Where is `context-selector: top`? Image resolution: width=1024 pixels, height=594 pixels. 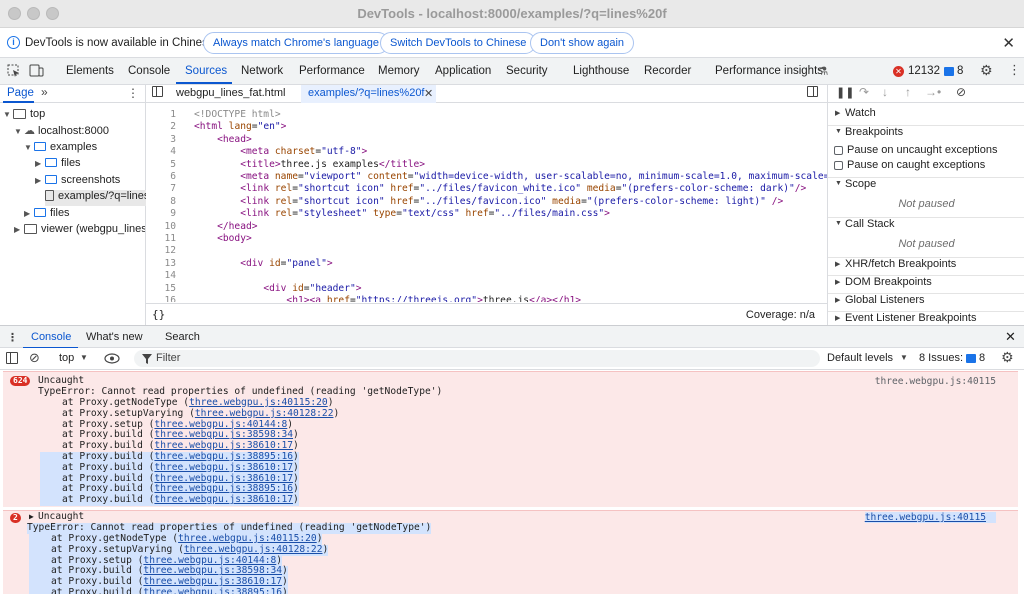
context-selector: top is located at coordinates (66, 358).